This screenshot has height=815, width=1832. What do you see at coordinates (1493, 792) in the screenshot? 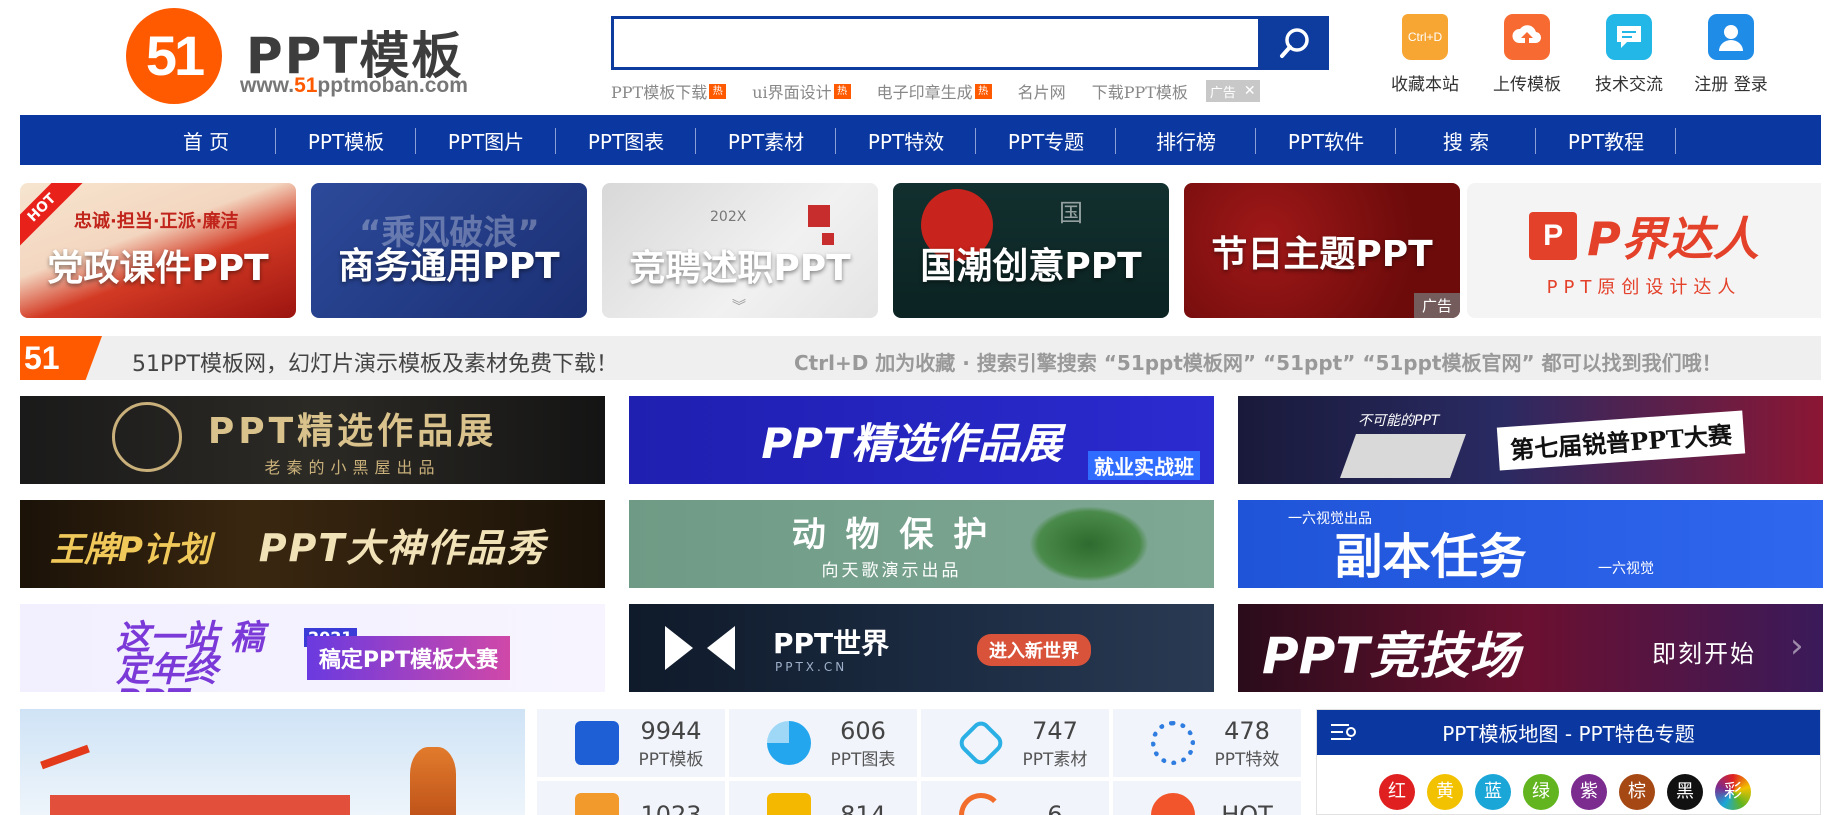
I see `color-filter-blue: 蓝` at bounding box center [1493, 792].